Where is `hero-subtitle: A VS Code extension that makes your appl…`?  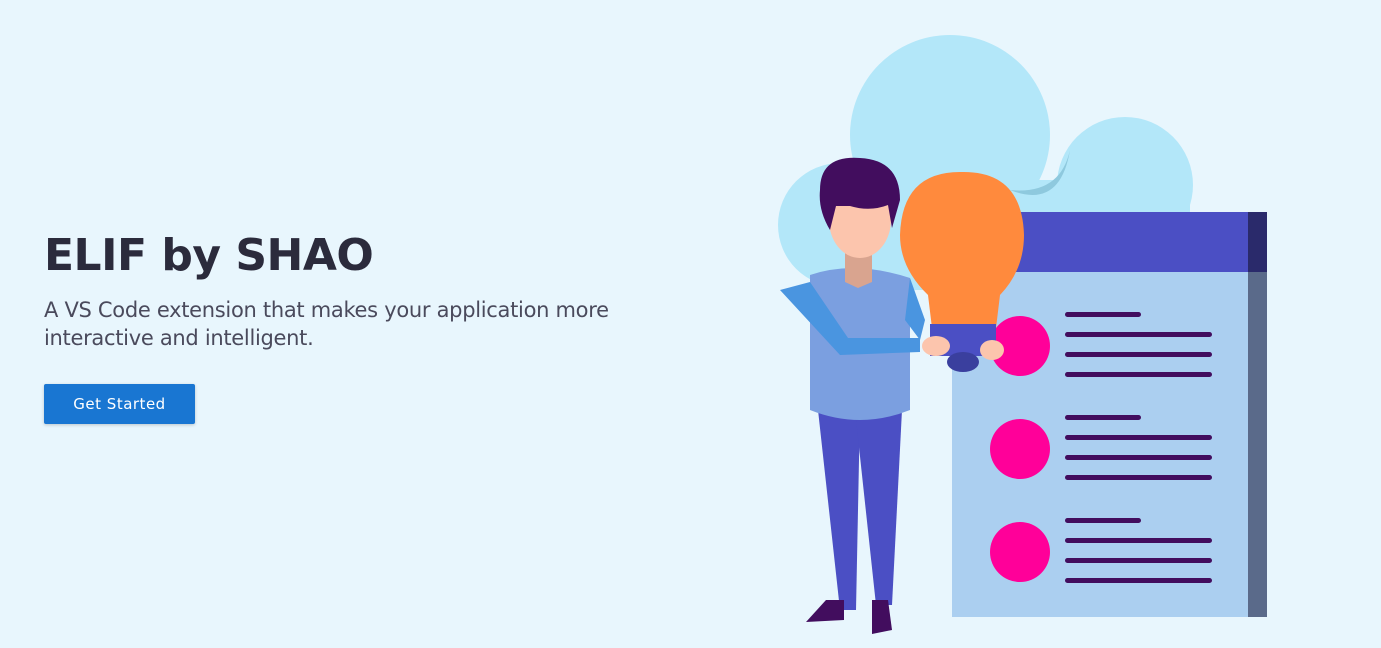
hero-subtitle: A VS Code extension that makes your appl… is located at coordinates (326, 324).